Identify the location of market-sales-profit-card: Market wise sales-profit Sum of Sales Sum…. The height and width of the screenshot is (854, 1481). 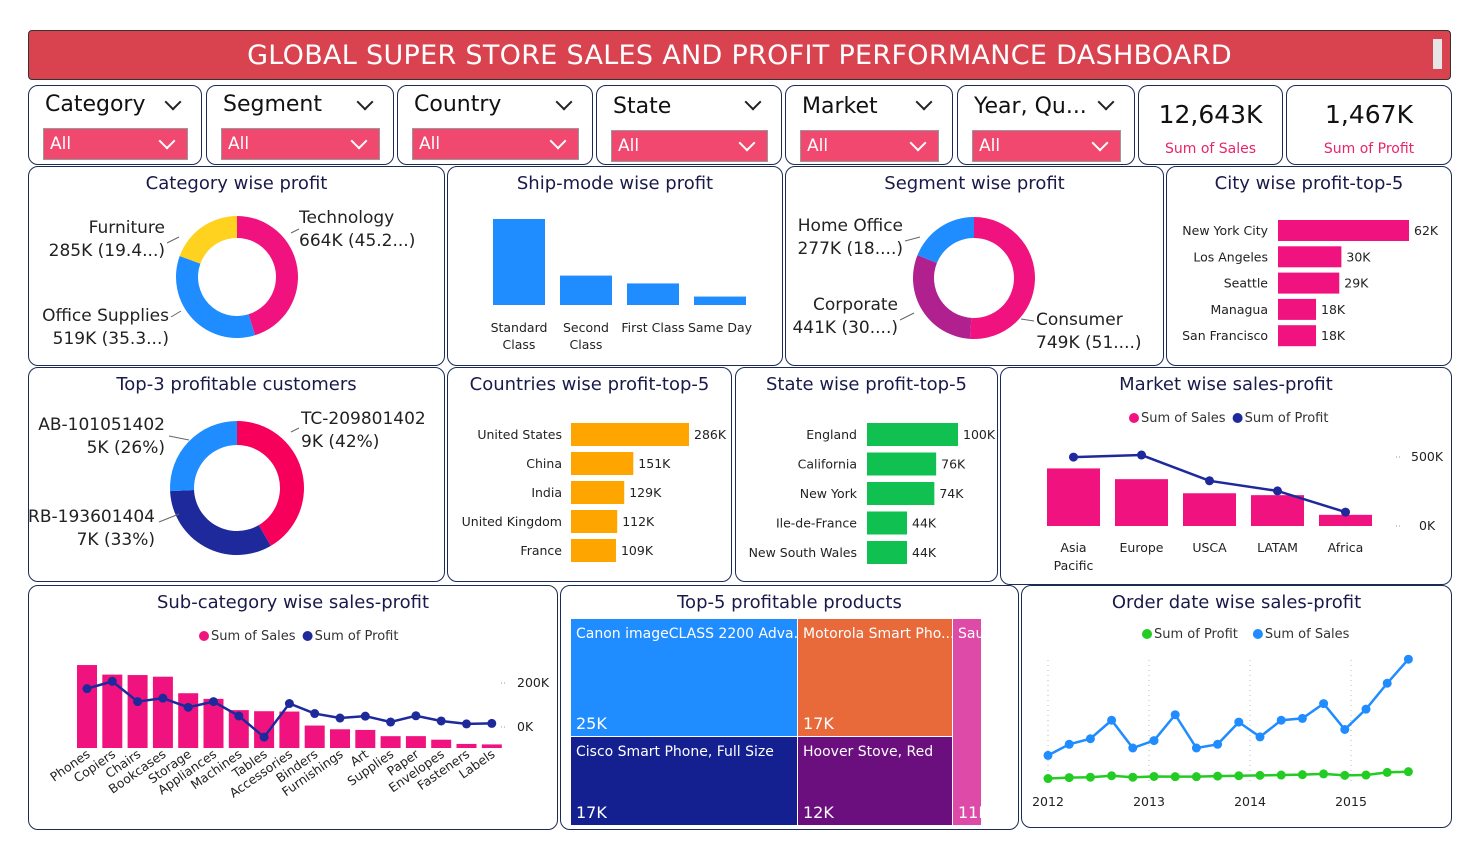
(1226, 476).